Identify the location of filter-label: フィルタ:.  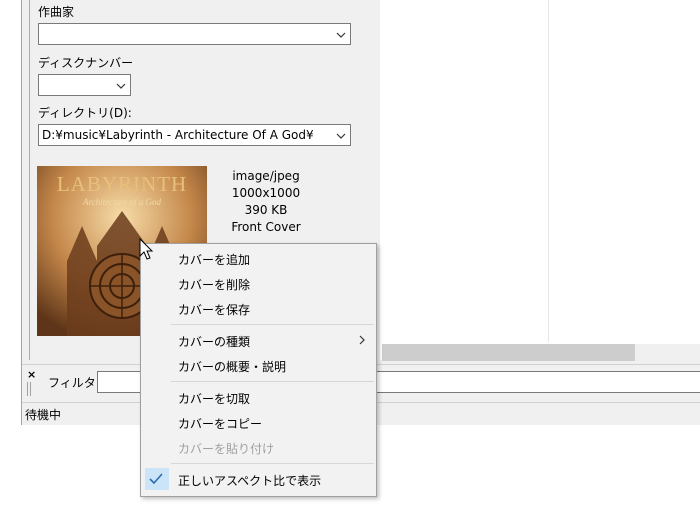
(74, 383).